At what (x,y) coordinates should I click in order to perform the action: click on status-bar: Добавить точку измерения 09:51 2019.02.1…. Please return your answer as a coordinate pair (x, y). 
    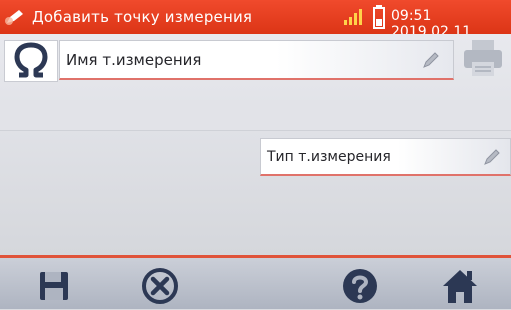
    Looking at the image, I should click on (255, 20).